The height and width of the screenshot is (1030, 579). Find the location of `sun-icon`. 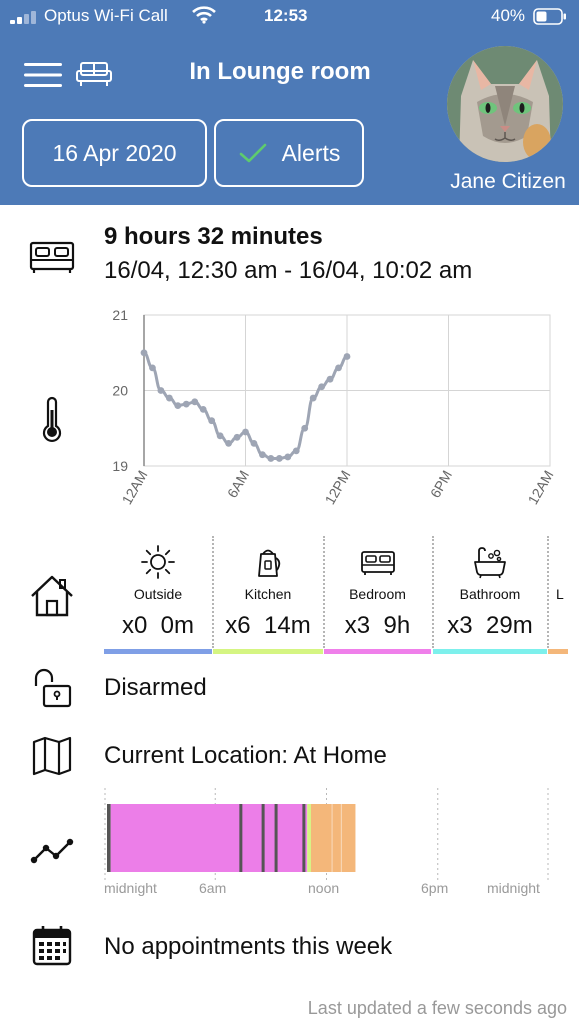

sun-icon is located at coordinates (158, 562).